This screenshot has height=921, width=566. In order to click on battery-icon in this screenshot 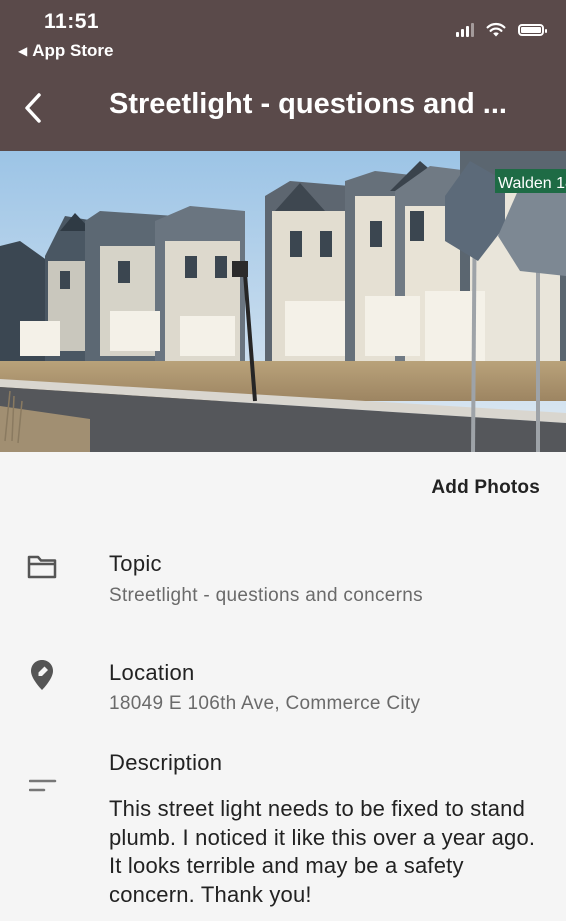, I will do `click(532, 29)`.